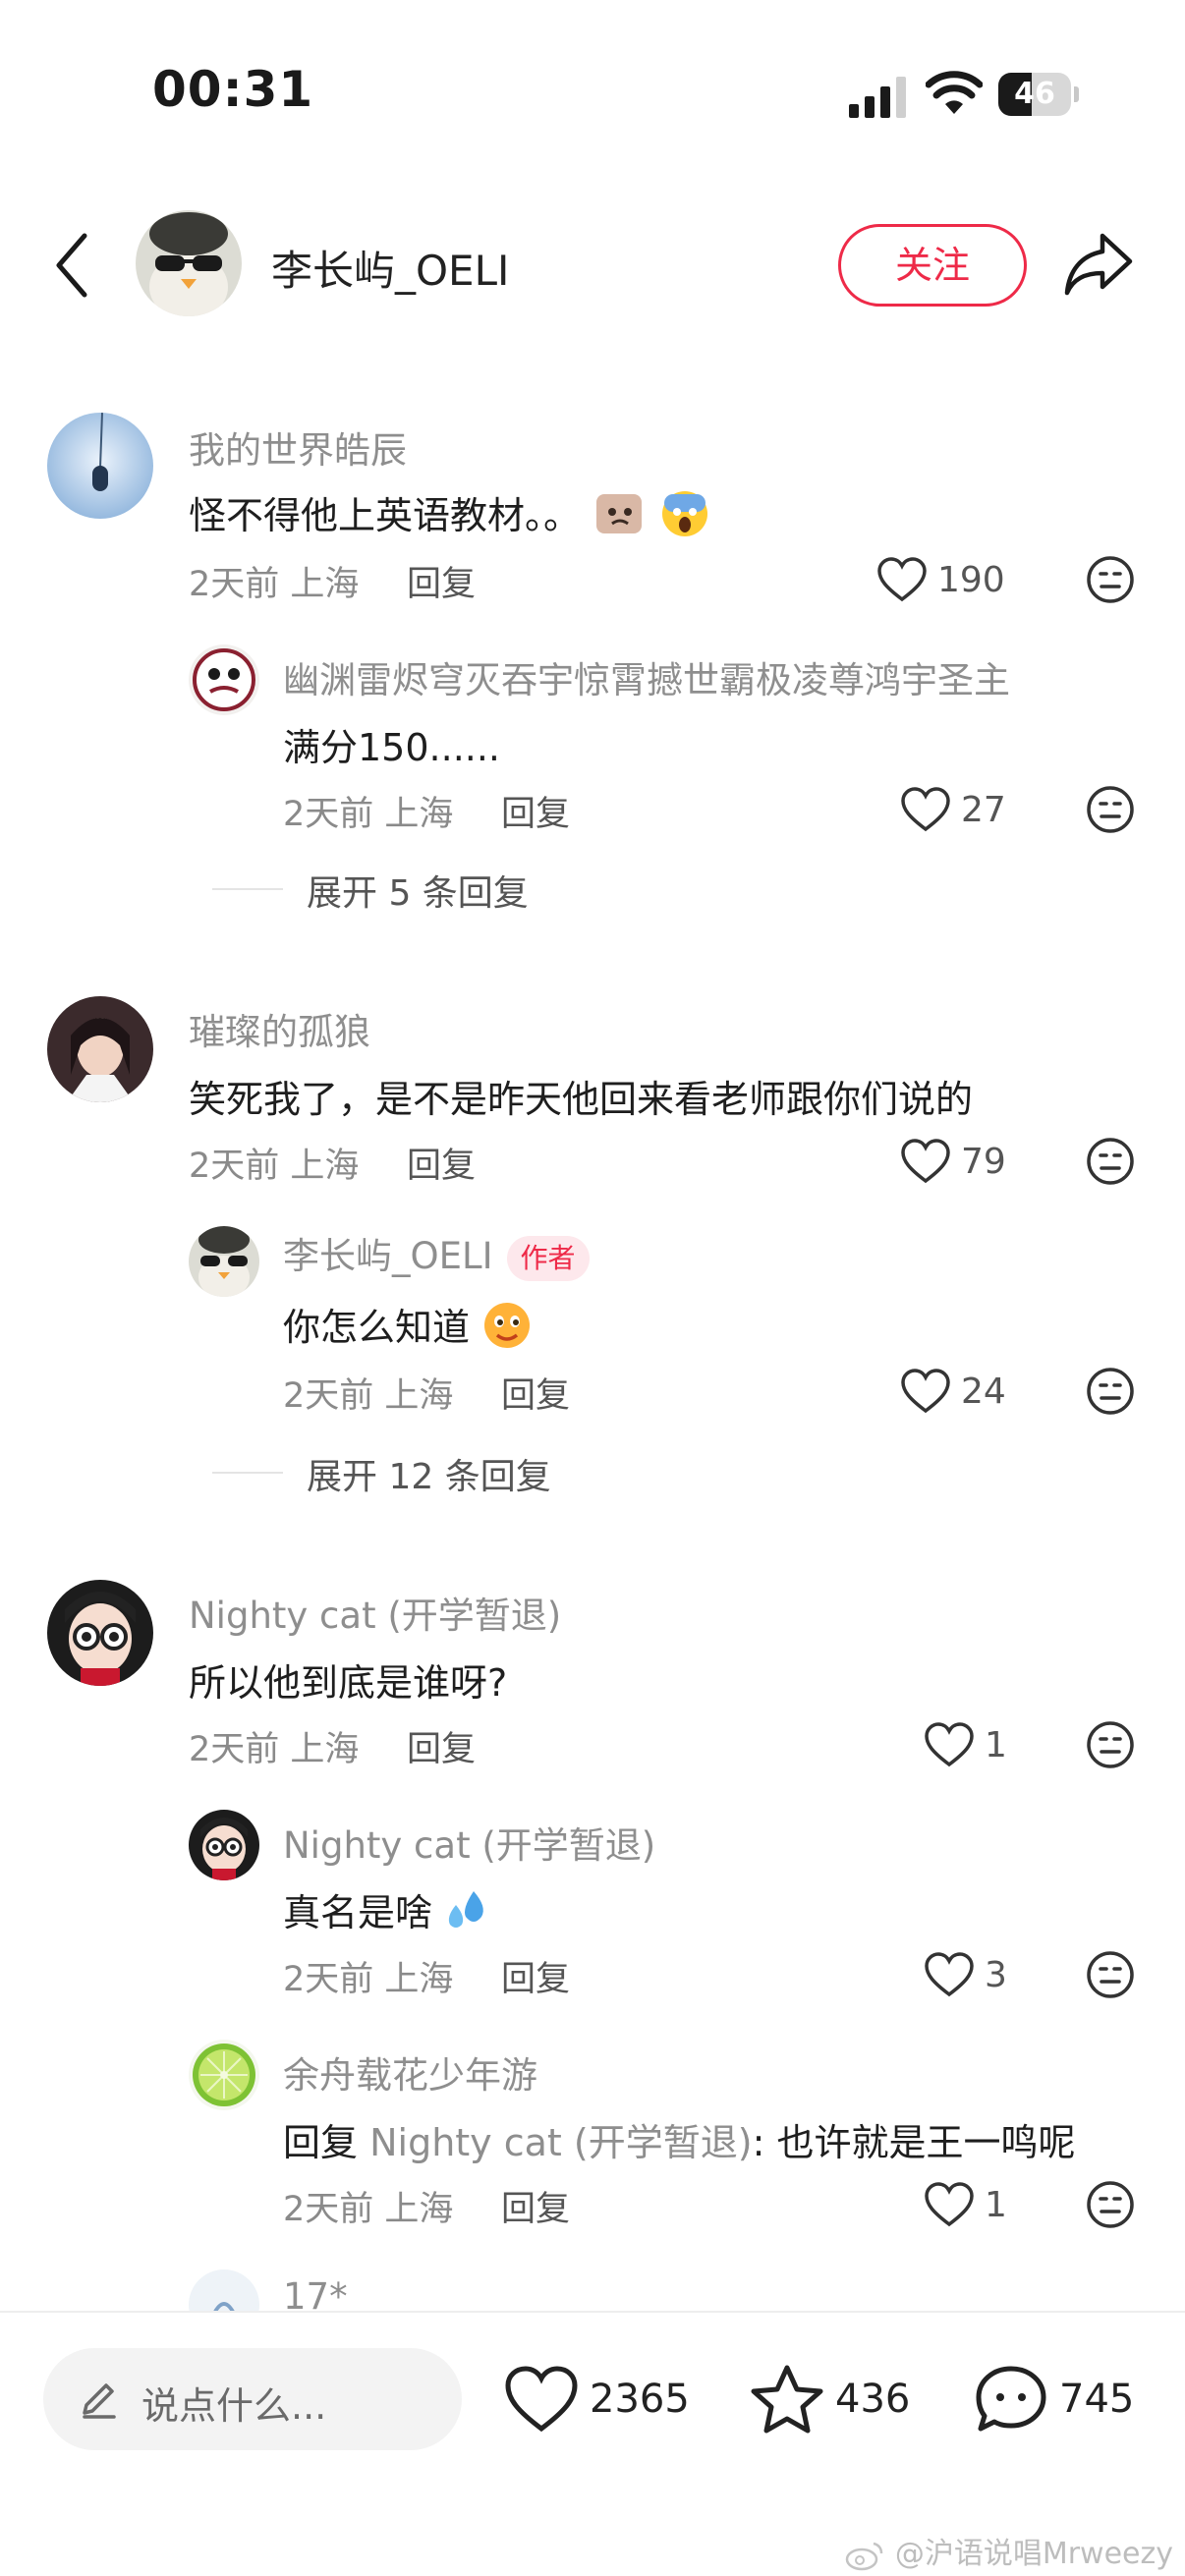 The width and height of the screenshot is (1185, 2576). Describe the element at coordinates (1053, 2399) in the screenshot. I see `comments-button: 745` at that location.